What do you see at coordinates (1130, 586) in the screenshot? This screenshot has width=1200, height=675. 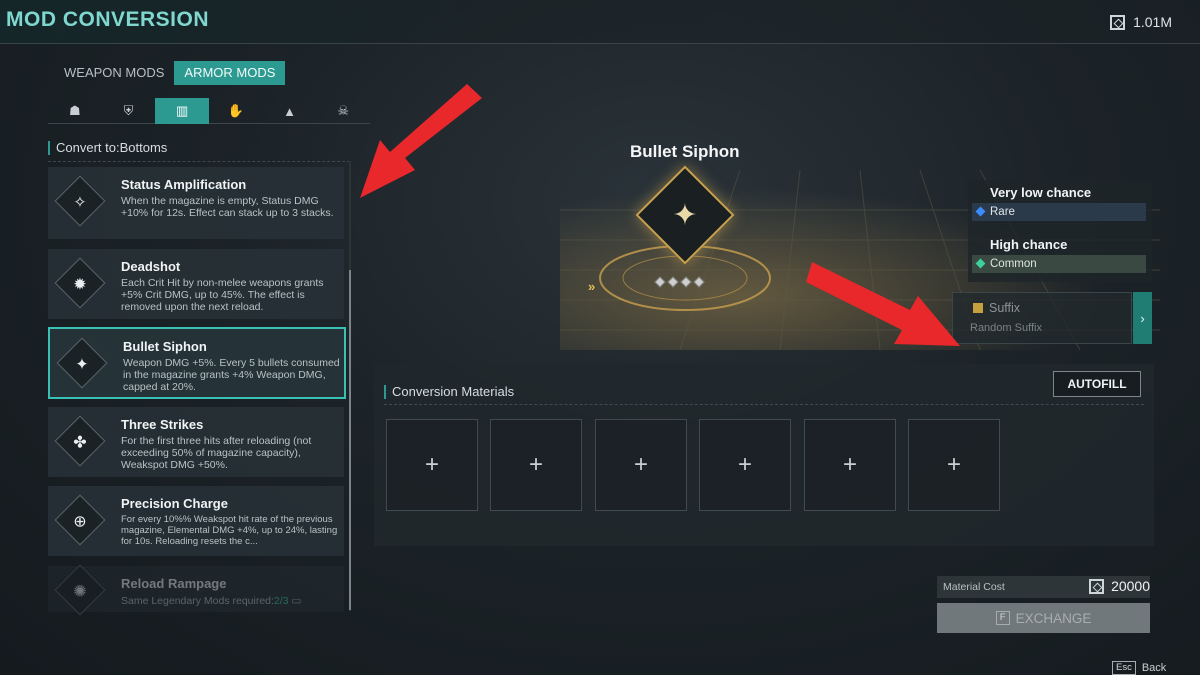 I see `cost-value: 20000` at bounding box center [1130, 586].